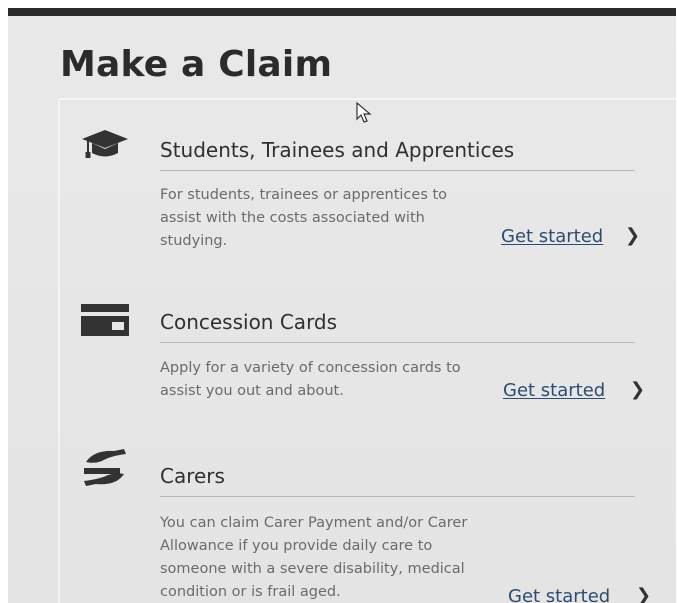 This screenshot has height=603, width=677. Describe the element at coordinates (552, 236) in the screenshot. I see `get-started-link-students: Get started` at that location.